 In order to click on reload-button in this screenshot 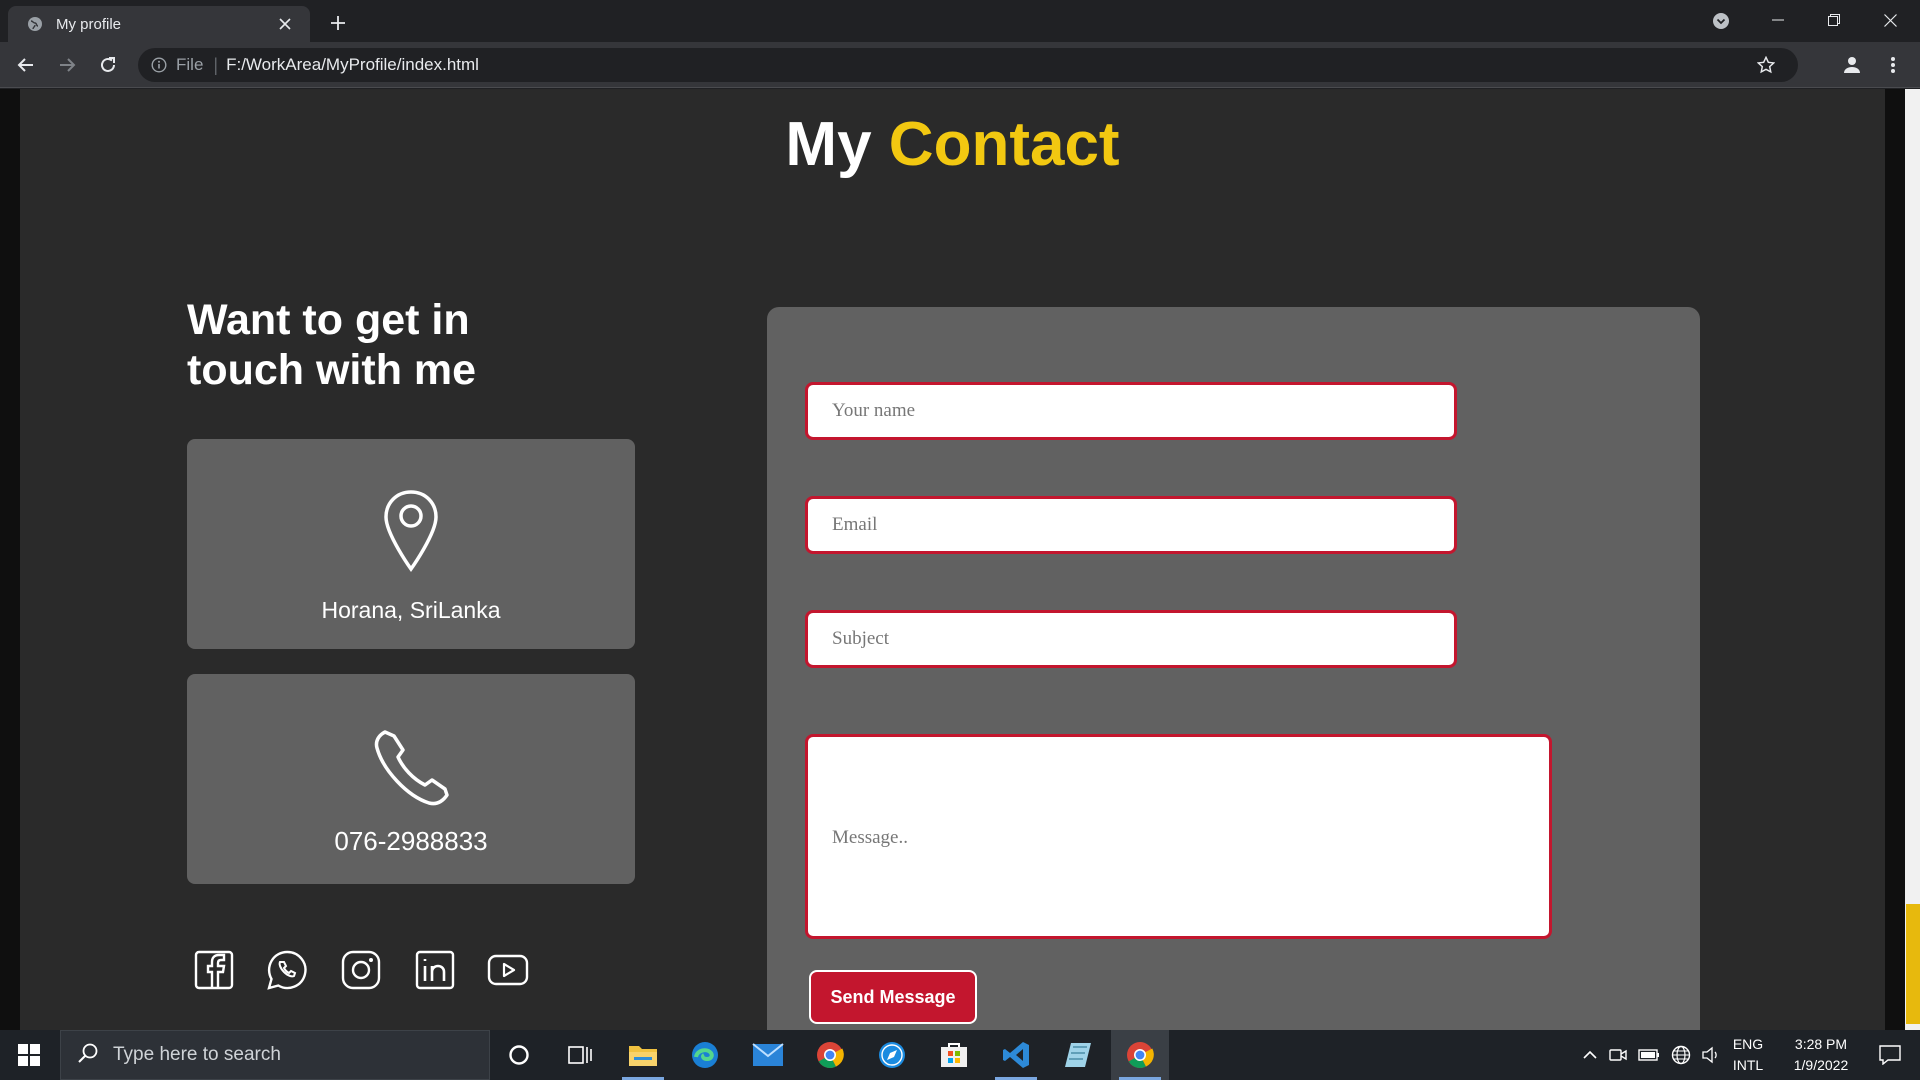, I will do `click(108, 65)`.